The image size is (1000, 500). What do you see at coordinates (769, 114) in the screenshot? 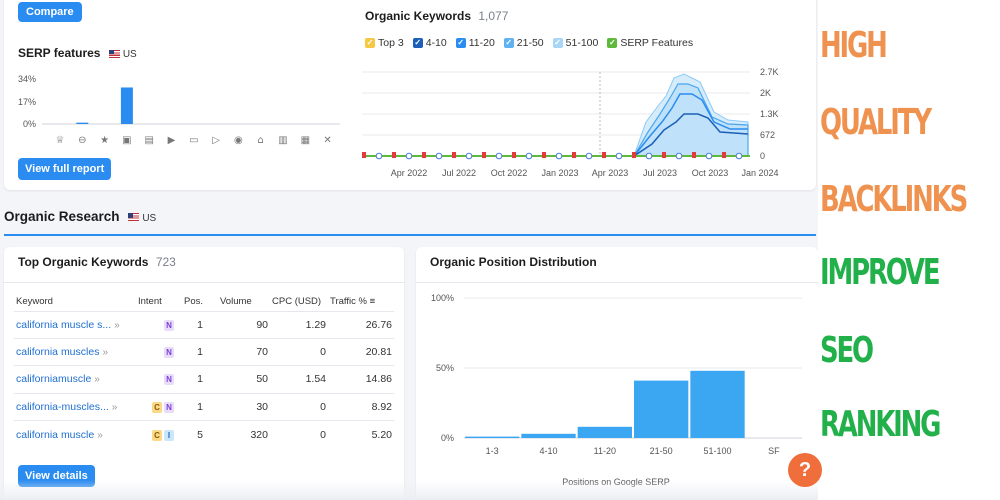
I see `ok-y-tick: 1.3K` at bounding box center [769, 114].